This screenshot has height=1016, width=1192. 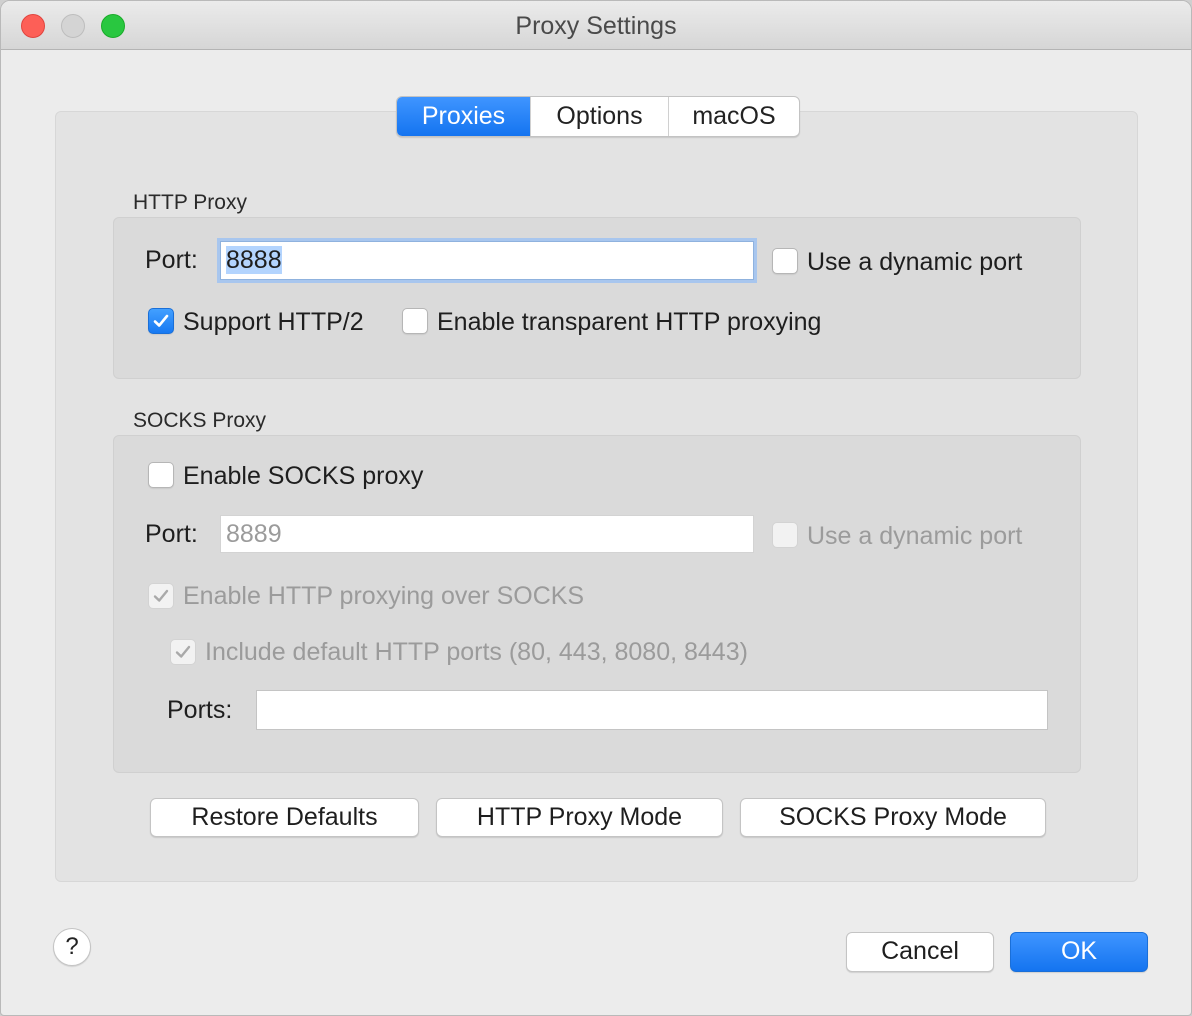 What do you see at coordinates (487, 260) in the screenshot?
I see `http-port-input: 8888` at bounding box center [487, 260].